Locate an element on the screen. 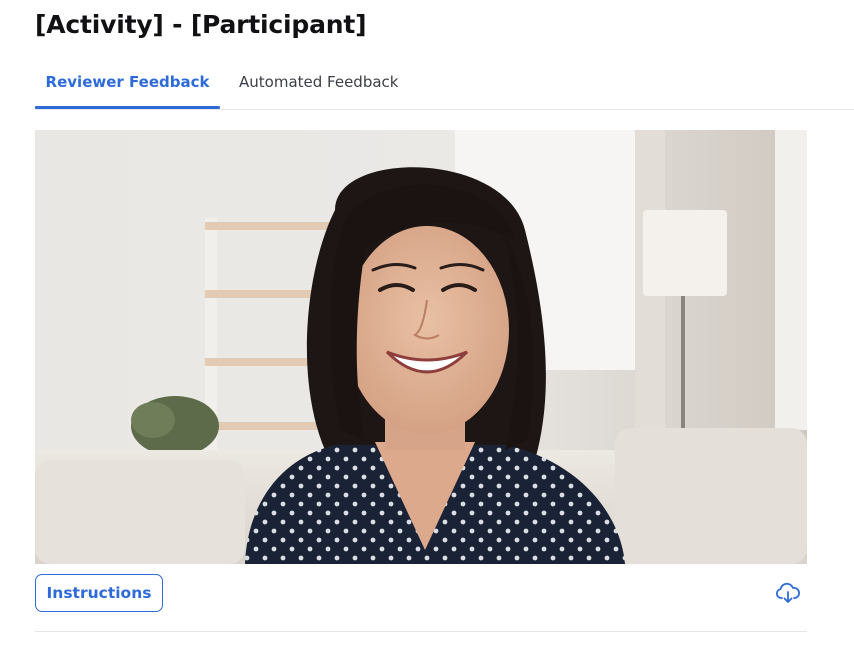  cloud-download-icon is located at coordinates (787, 592).